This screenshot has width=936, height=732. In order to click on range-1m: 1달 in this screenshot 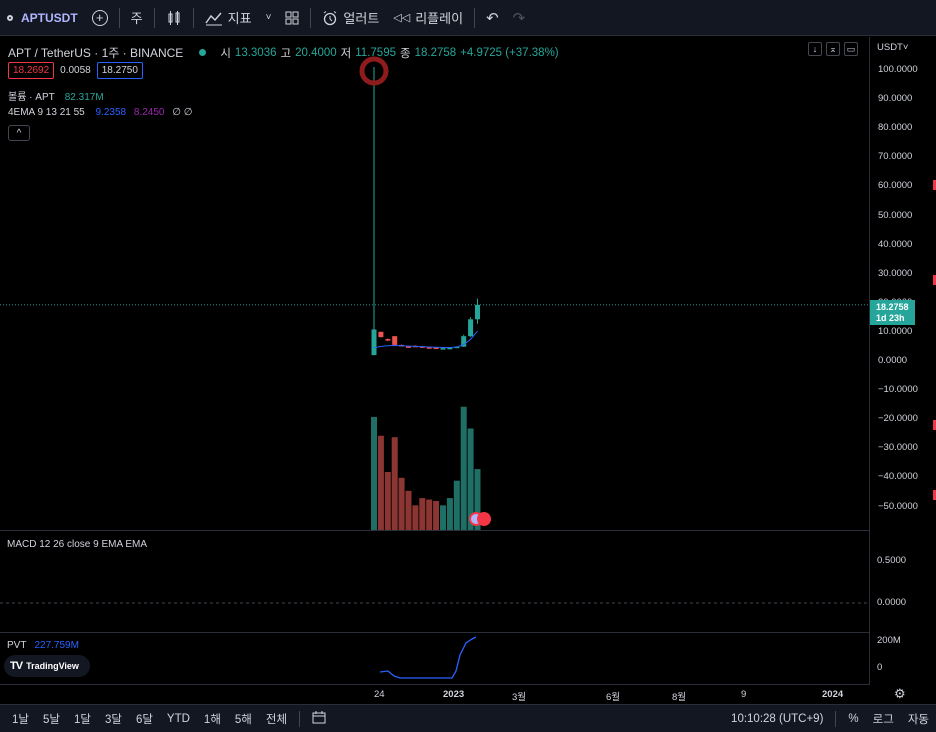, I will do `click(82, 719)`.